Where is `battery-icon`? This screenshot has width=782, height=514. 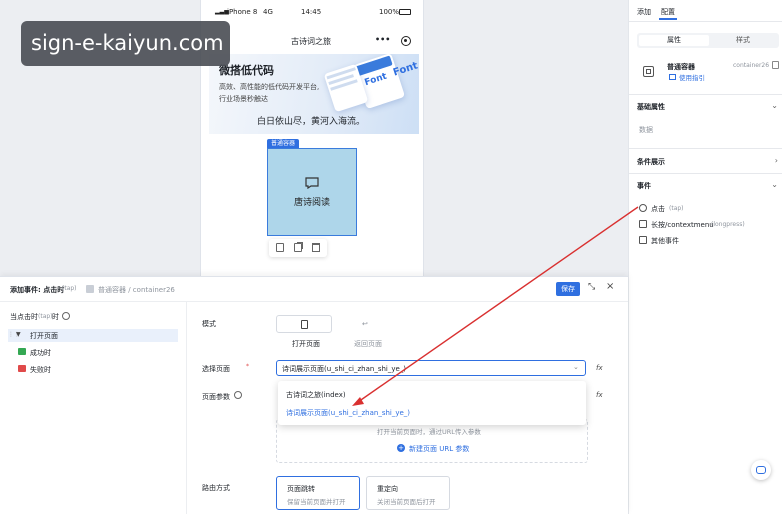 battery-icon is located at coordinates (405, 12).